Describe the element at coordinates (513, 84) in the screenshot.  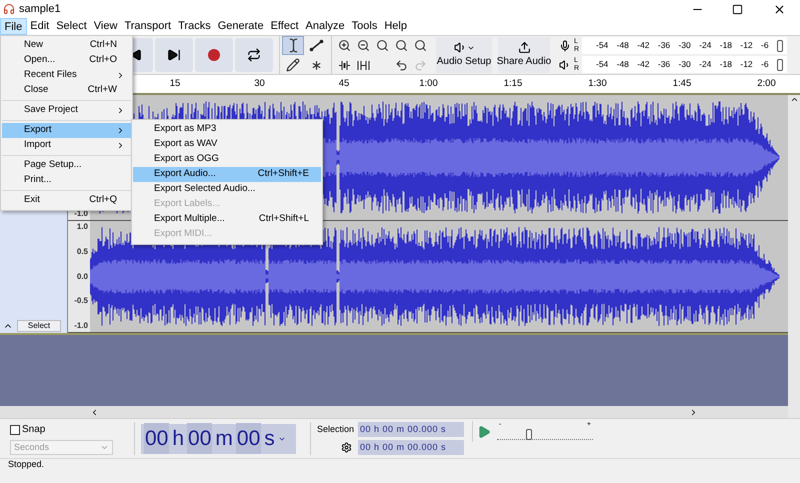
I see `ruler-tick-label: 1:15` at that location.